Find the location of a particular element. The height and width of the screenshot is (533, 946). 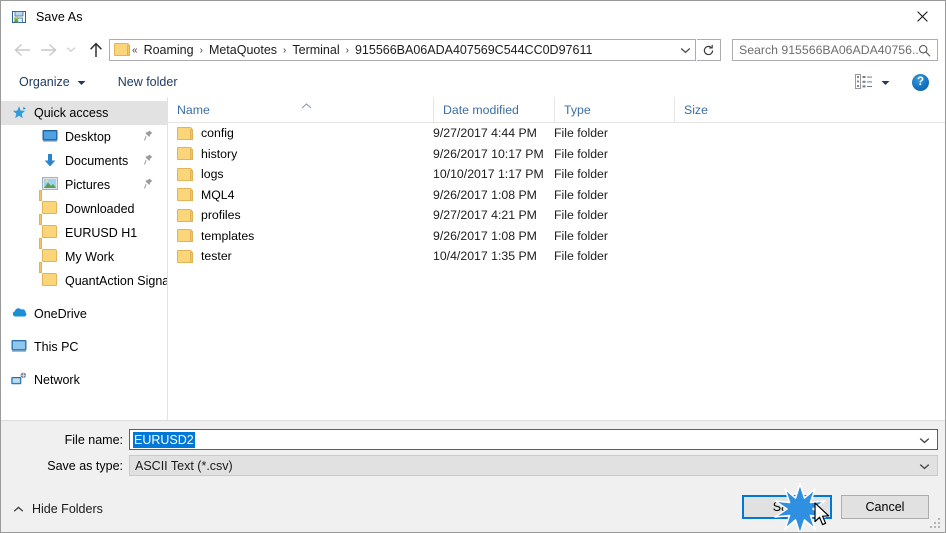

view-mode-icon is located at coordinates (864, 82).